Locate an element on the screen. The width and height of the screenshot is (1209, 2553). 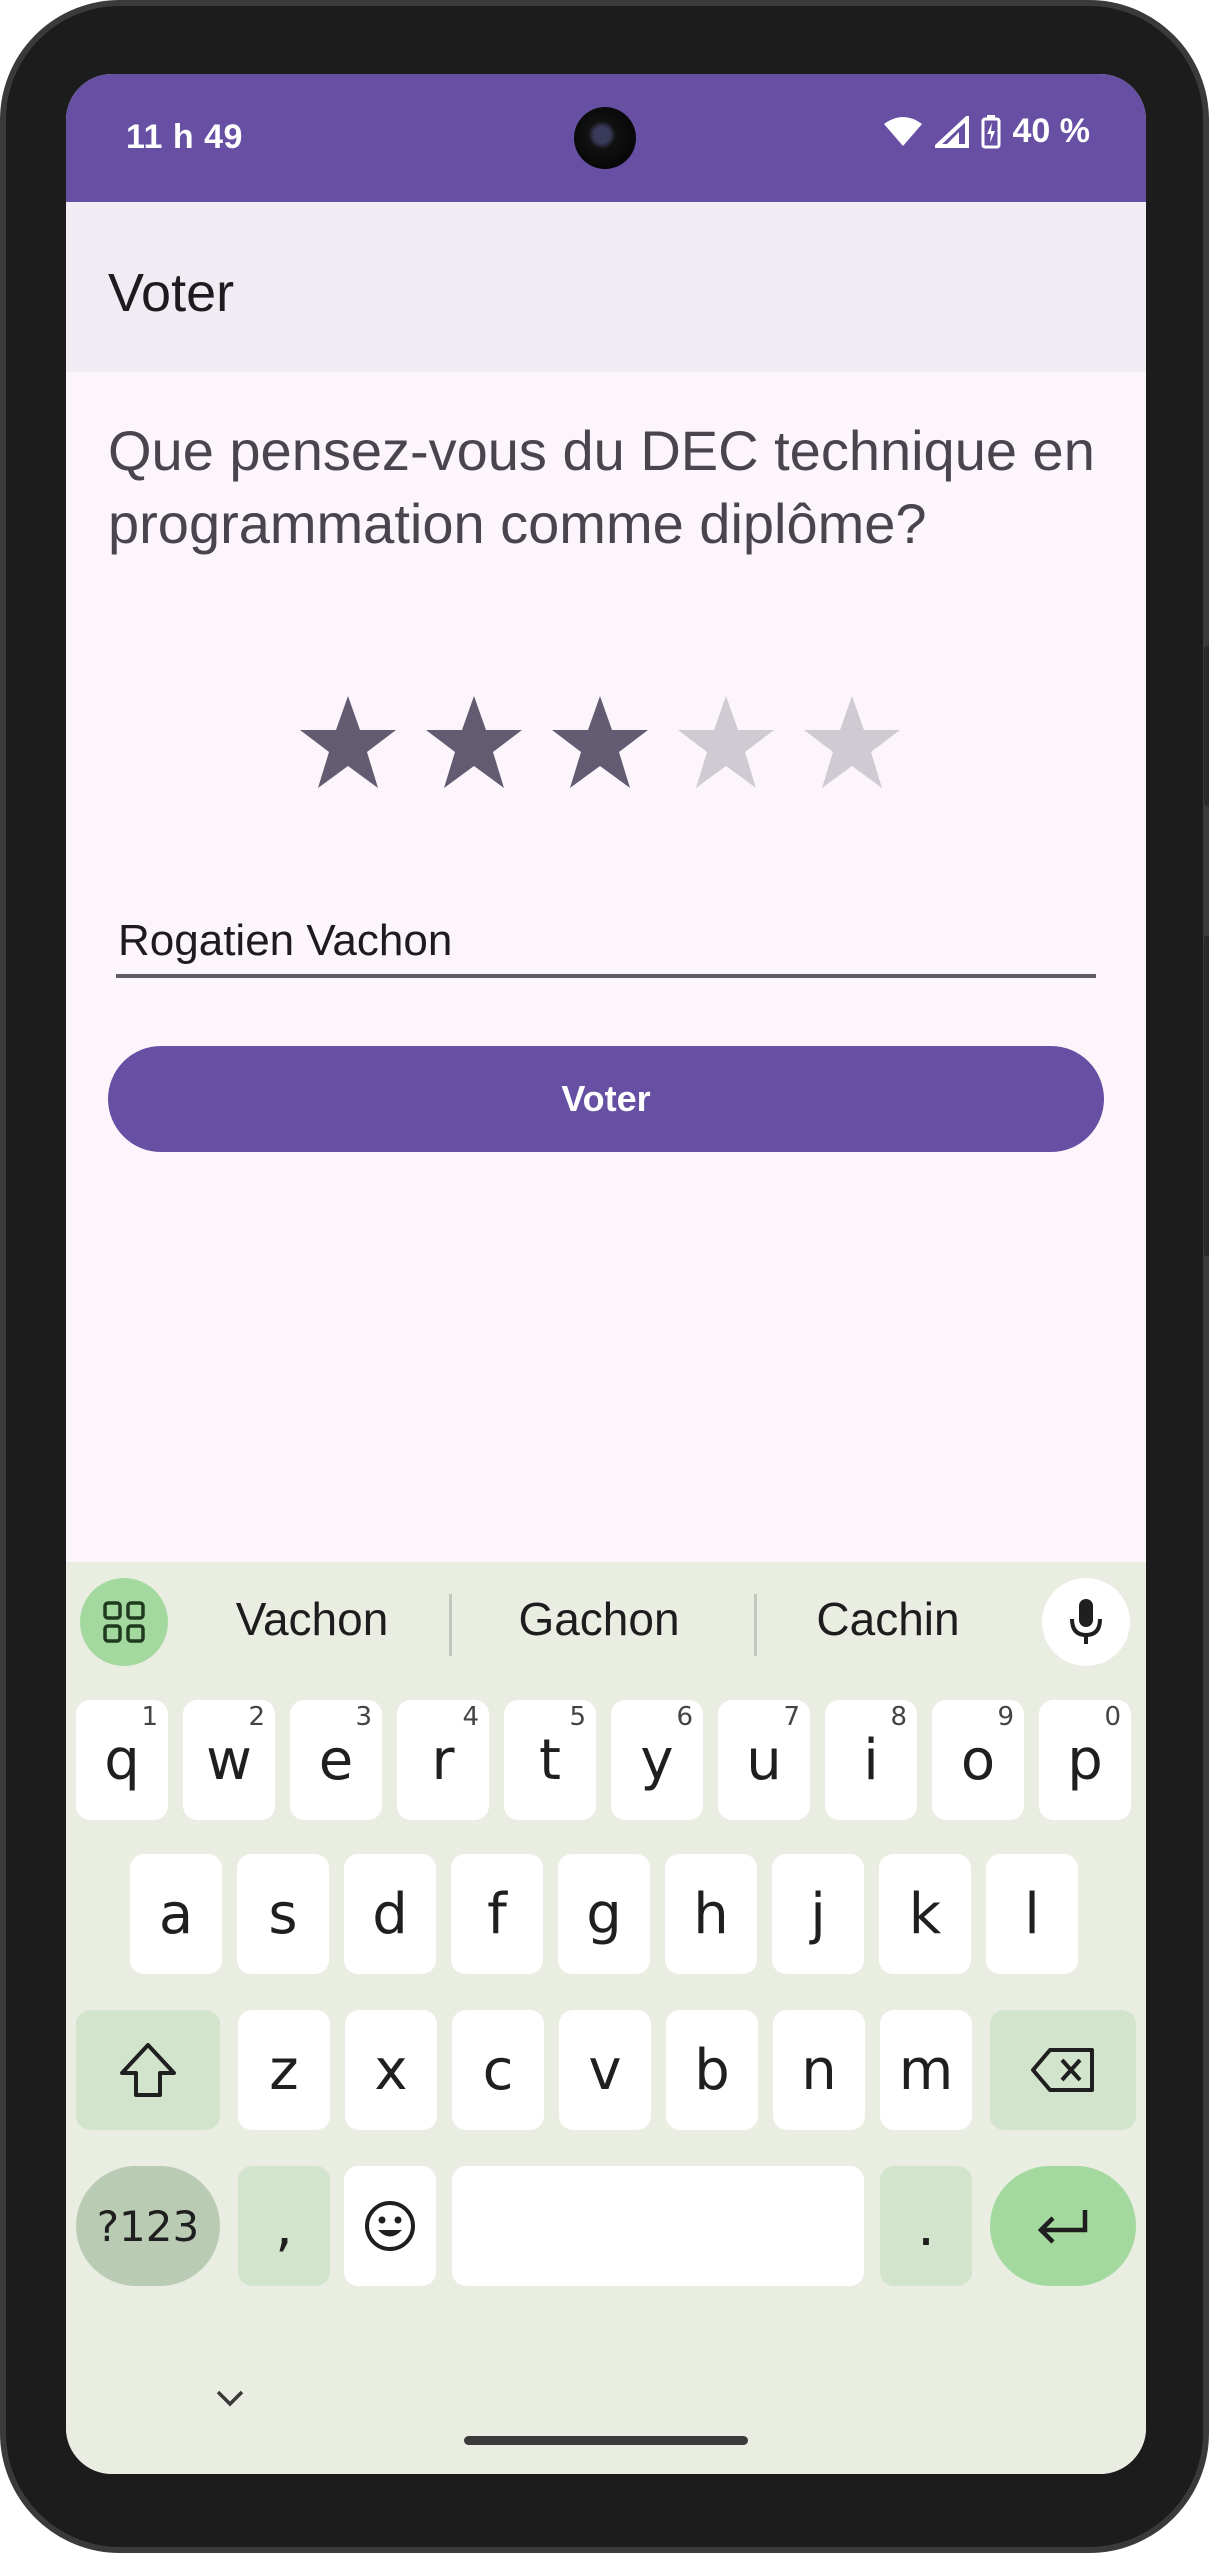
space-key is located at coordinates (658, 2226).